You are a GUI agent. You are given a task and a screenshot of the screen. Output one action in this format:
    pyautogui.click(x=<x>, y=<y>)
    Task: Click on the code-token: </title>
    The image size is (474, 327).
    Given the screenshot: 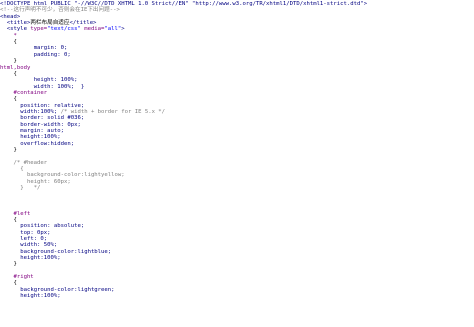 What is the action you would take?
    pyautogui.click(x=83, y=23)
    